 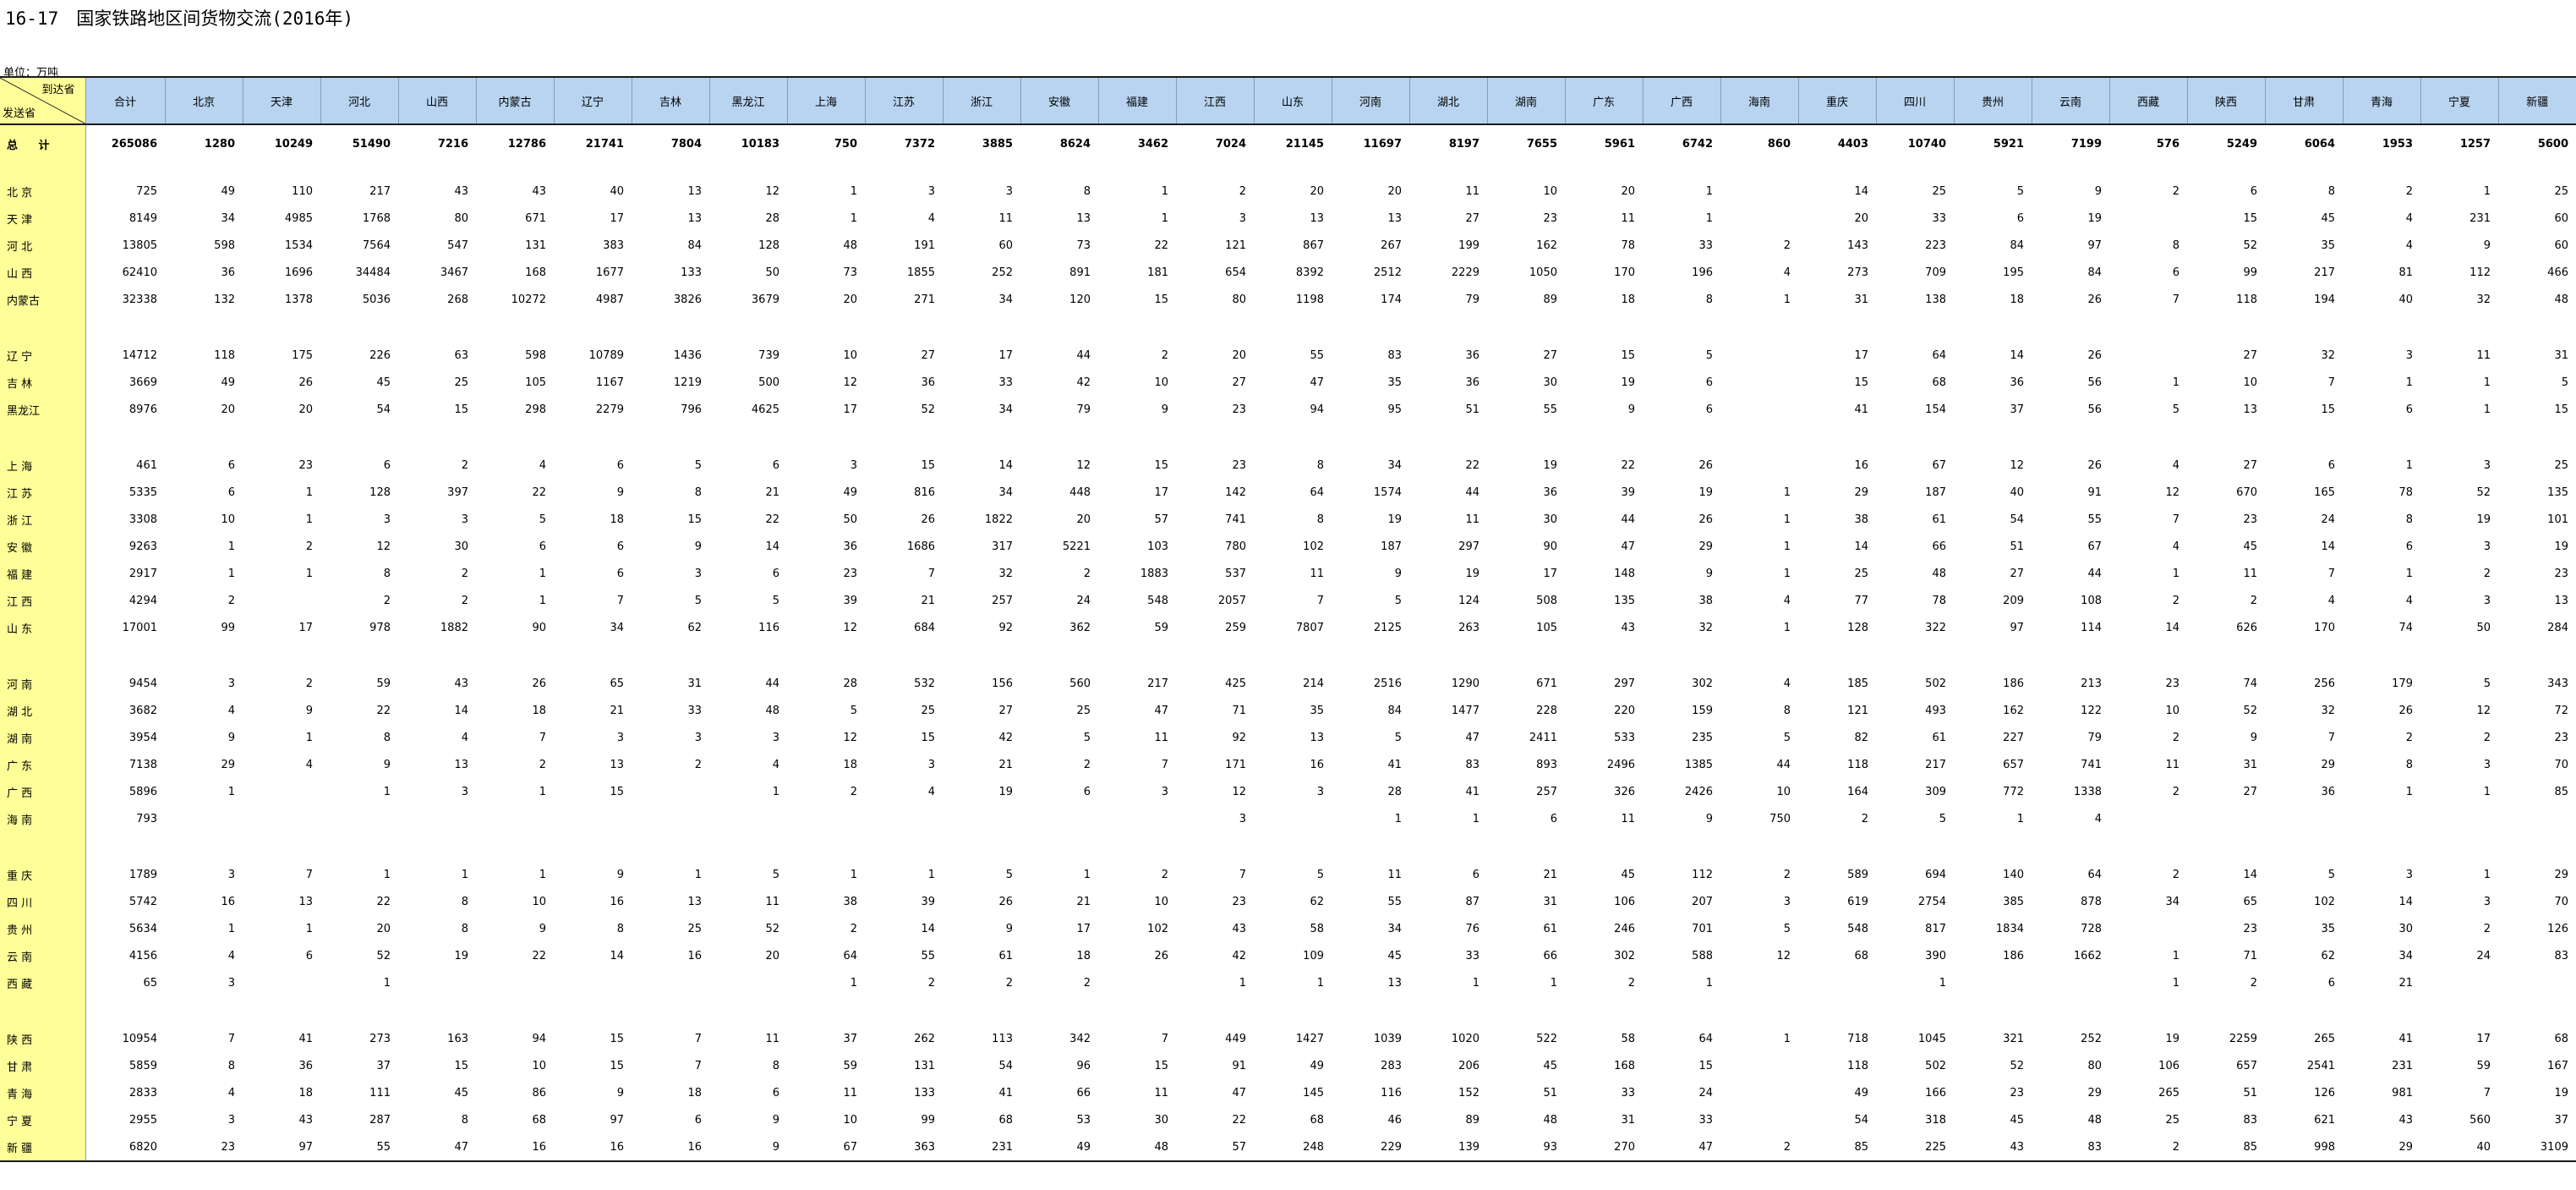 I want to click on data-cell: 1280, so click(x=219, y=144).